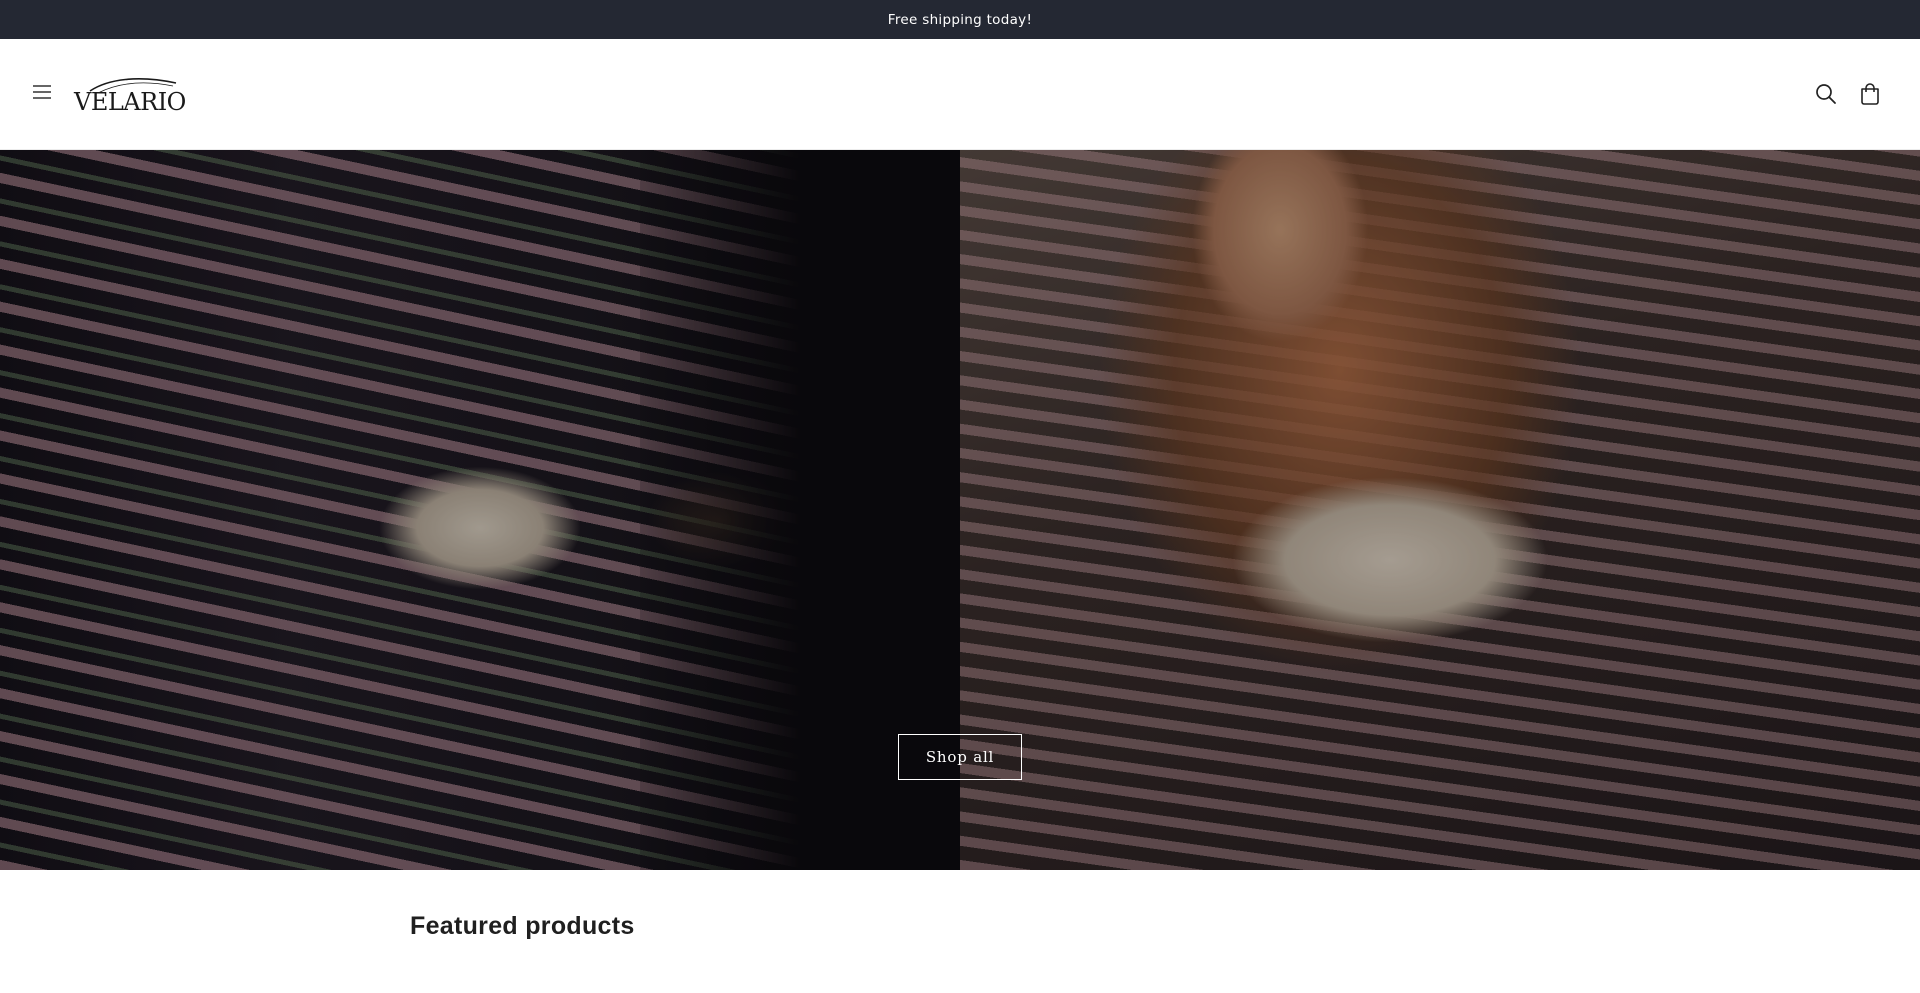  I want to click on menu-button, so click(42, 94).